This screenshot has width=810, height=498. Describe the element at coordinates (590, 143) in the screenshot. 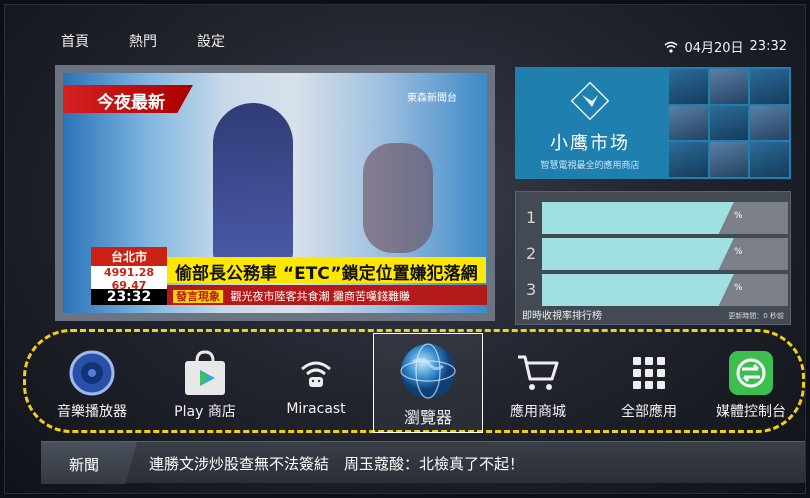

I see `store-title: 小鹰市场` at that location.